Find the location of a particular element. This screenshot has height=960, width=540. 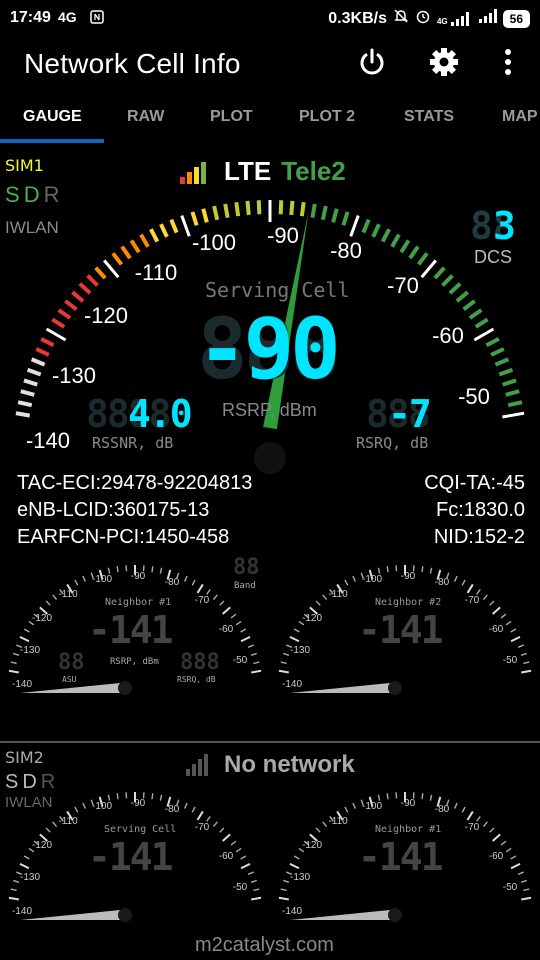

gauge-scale-label: -130 is located at coordinates (300, 650).